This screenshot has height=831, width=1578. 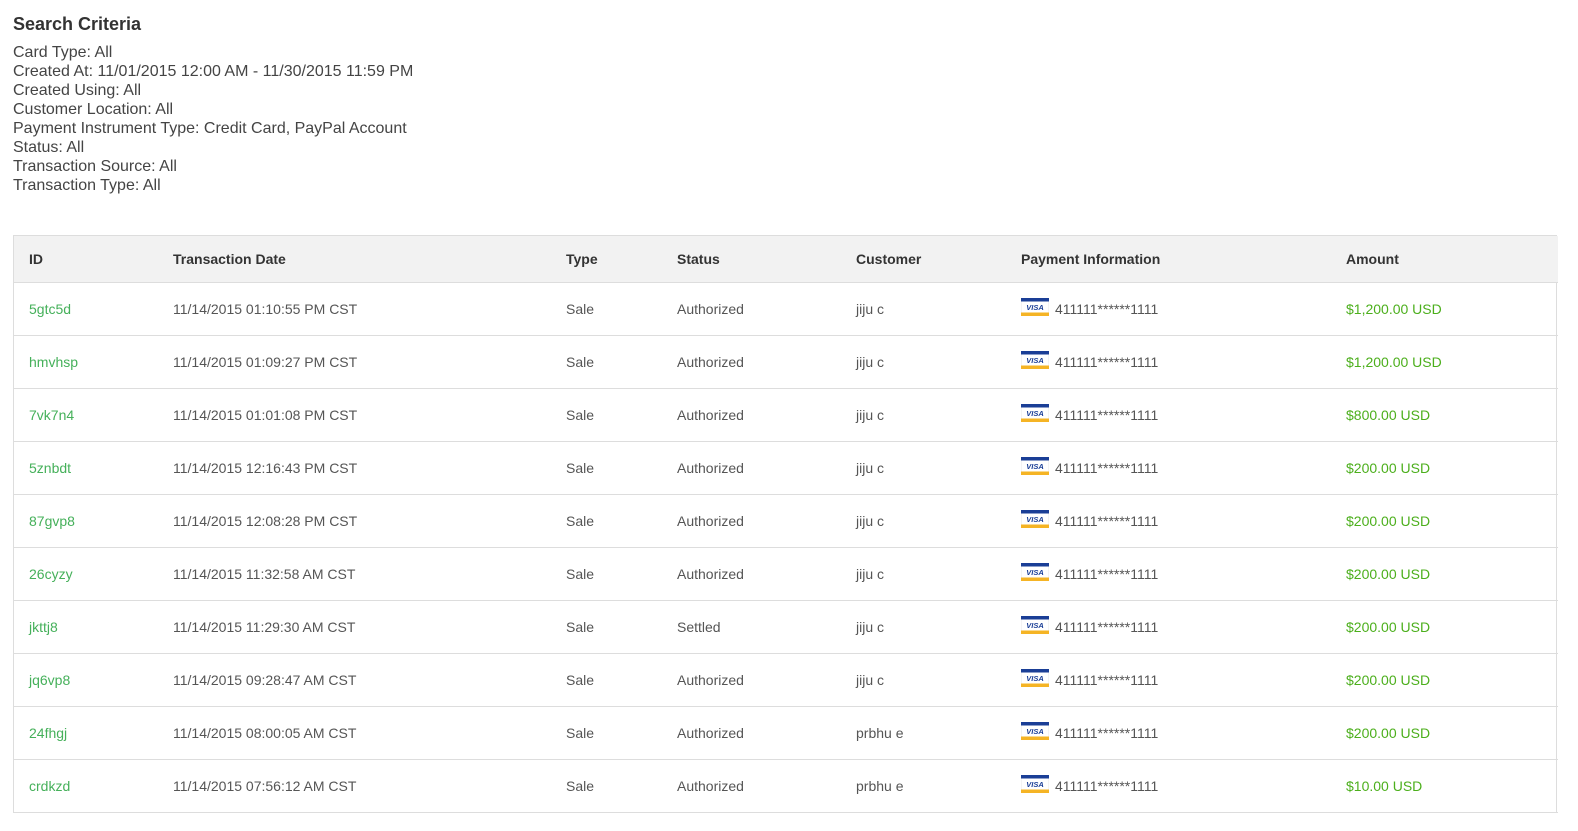 What do you see at coordinates (880, 785) in the screenshot?
I see `customer-cell: prbhu e` at bounding box center [880, 785].